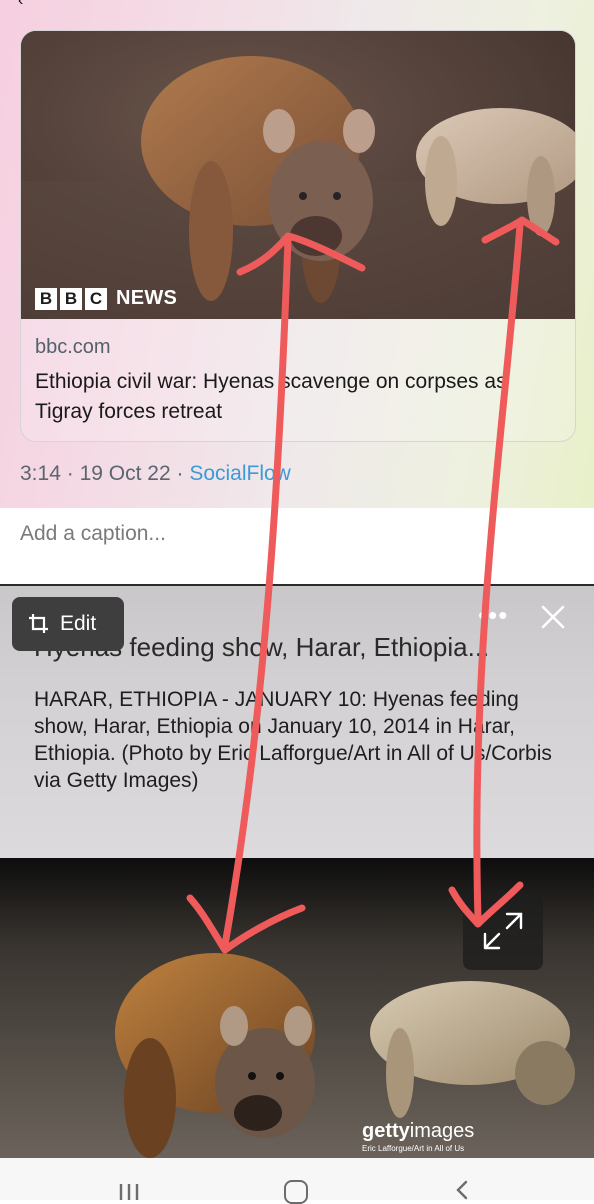  What do you see at coordinates (125, 473) in the screenshot?
I see `tweet-date: 19 Oct 22` at bounding box center [125, 473].